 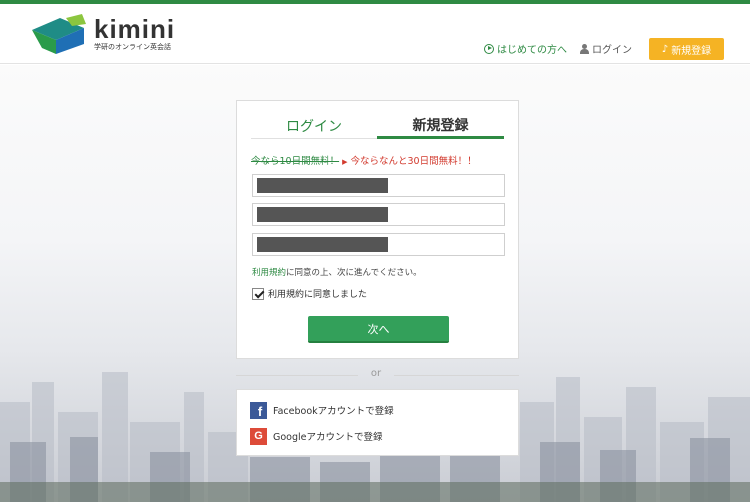 I want to click on next-button: 次へ, so click(x=378, y=329).